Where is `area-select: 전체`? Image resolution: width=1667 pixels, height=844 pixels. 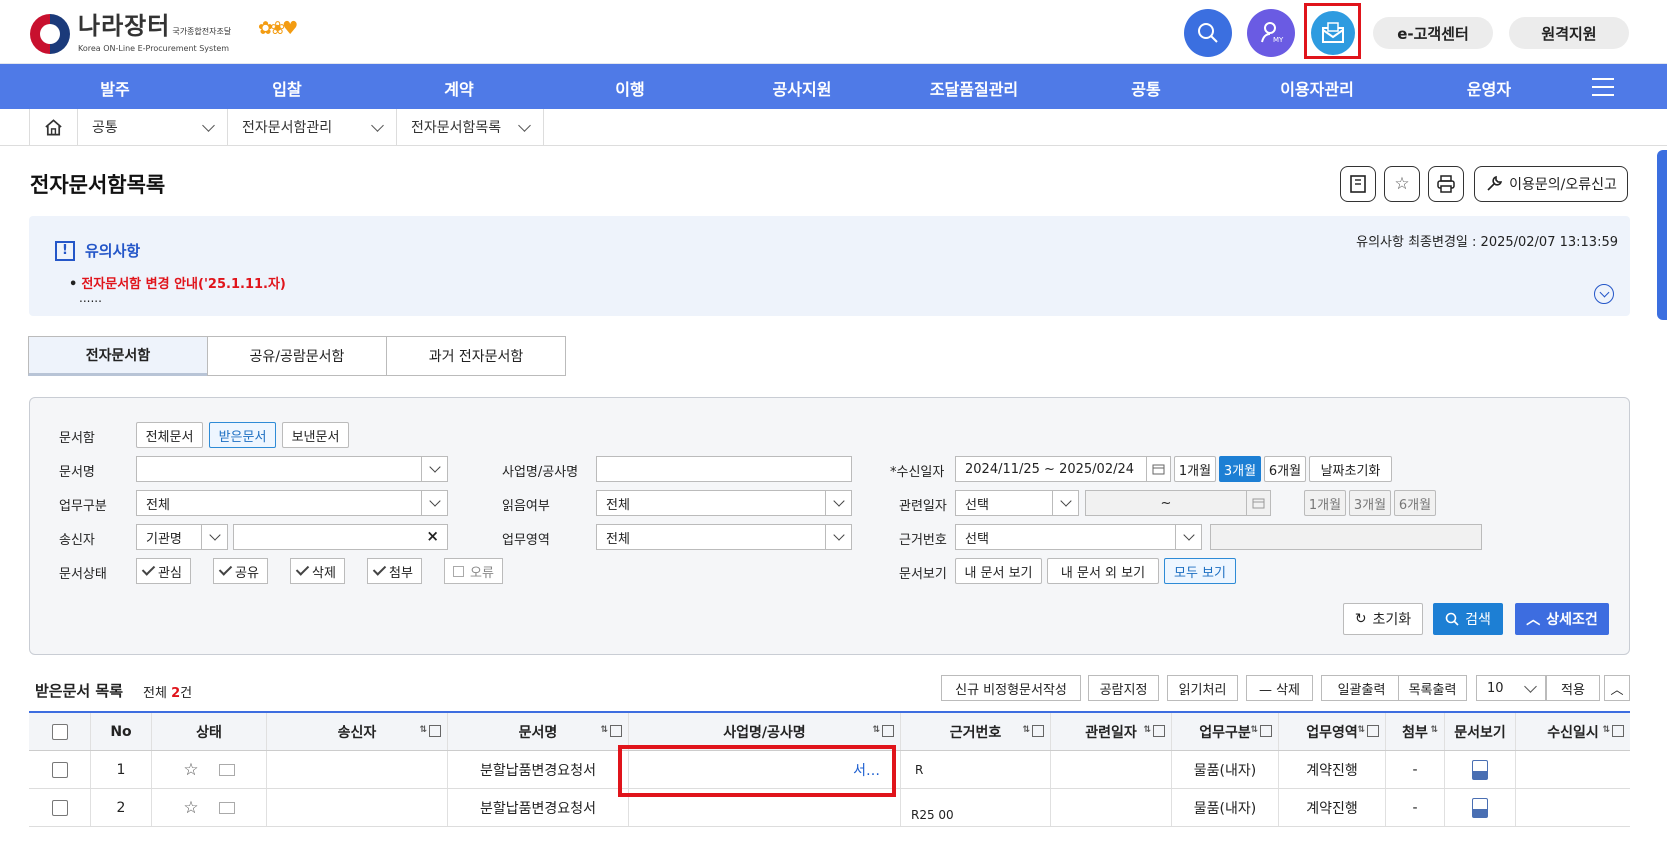
area-select: 전체 is located at coordinates (724, 537).